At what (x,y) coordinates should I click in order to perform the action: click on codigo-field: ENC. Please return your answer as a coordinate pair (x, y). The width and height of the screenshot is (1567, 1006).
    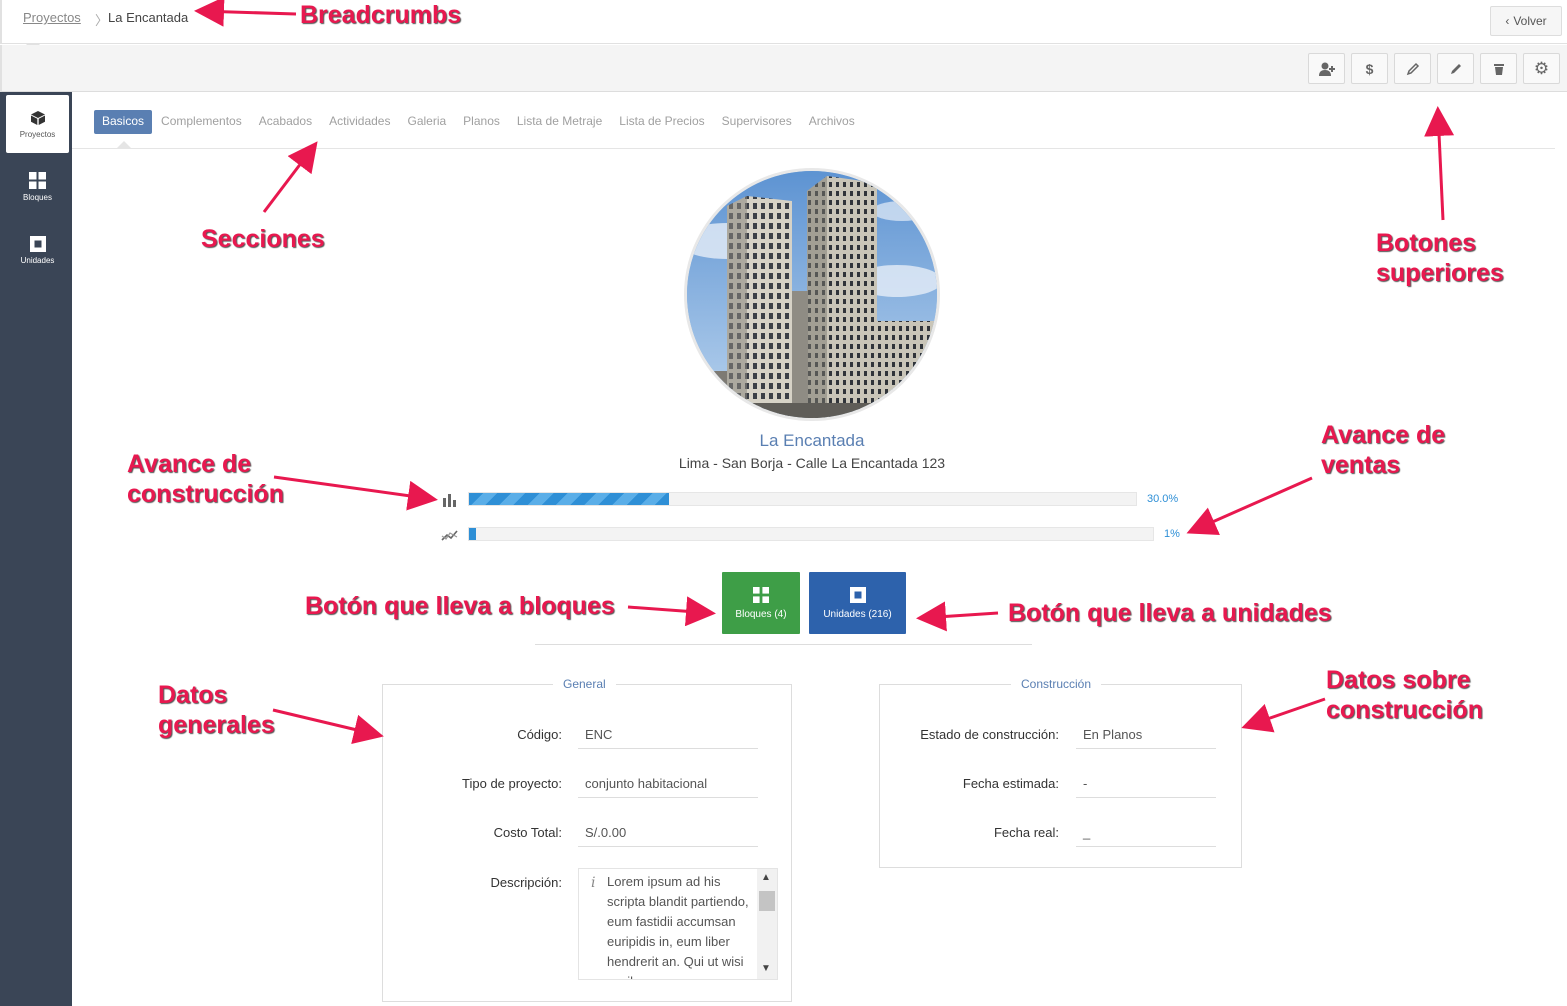
    Looking at the image, I should click on (668, 738).